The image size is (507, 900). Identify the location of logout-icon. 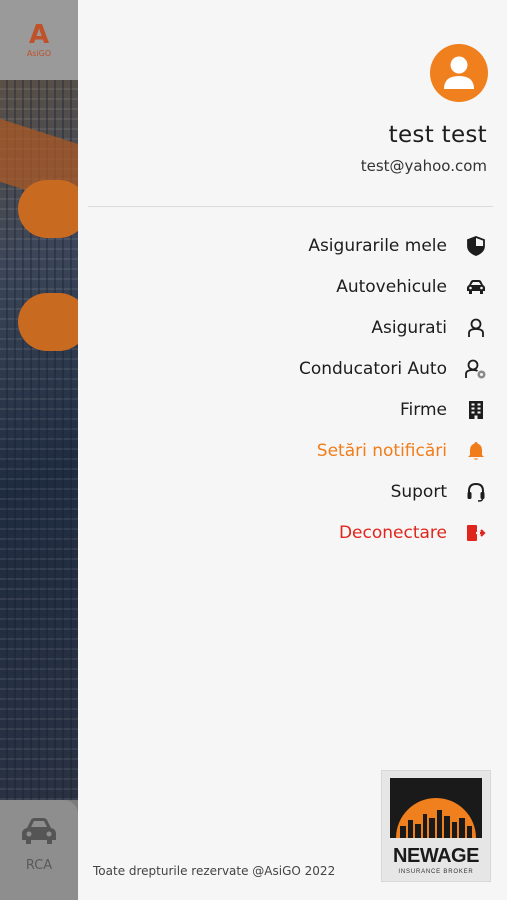
(476, 533).